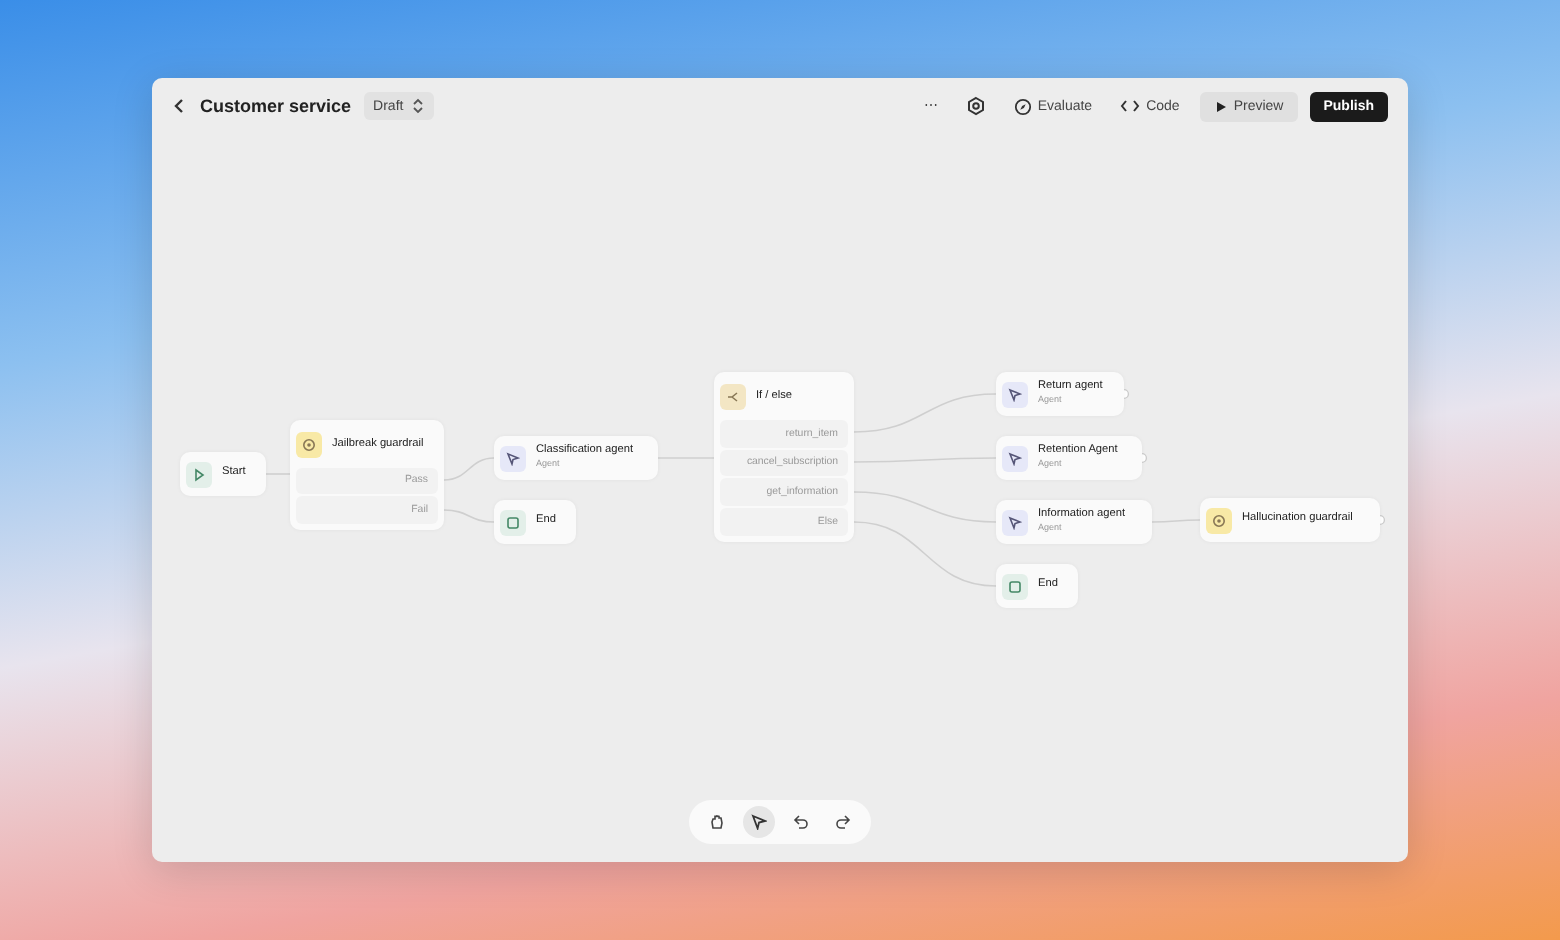  What do you see at coordinates (975, 106) in the screenshot?
I see `settings-icon` at bounding box center [975, 106].